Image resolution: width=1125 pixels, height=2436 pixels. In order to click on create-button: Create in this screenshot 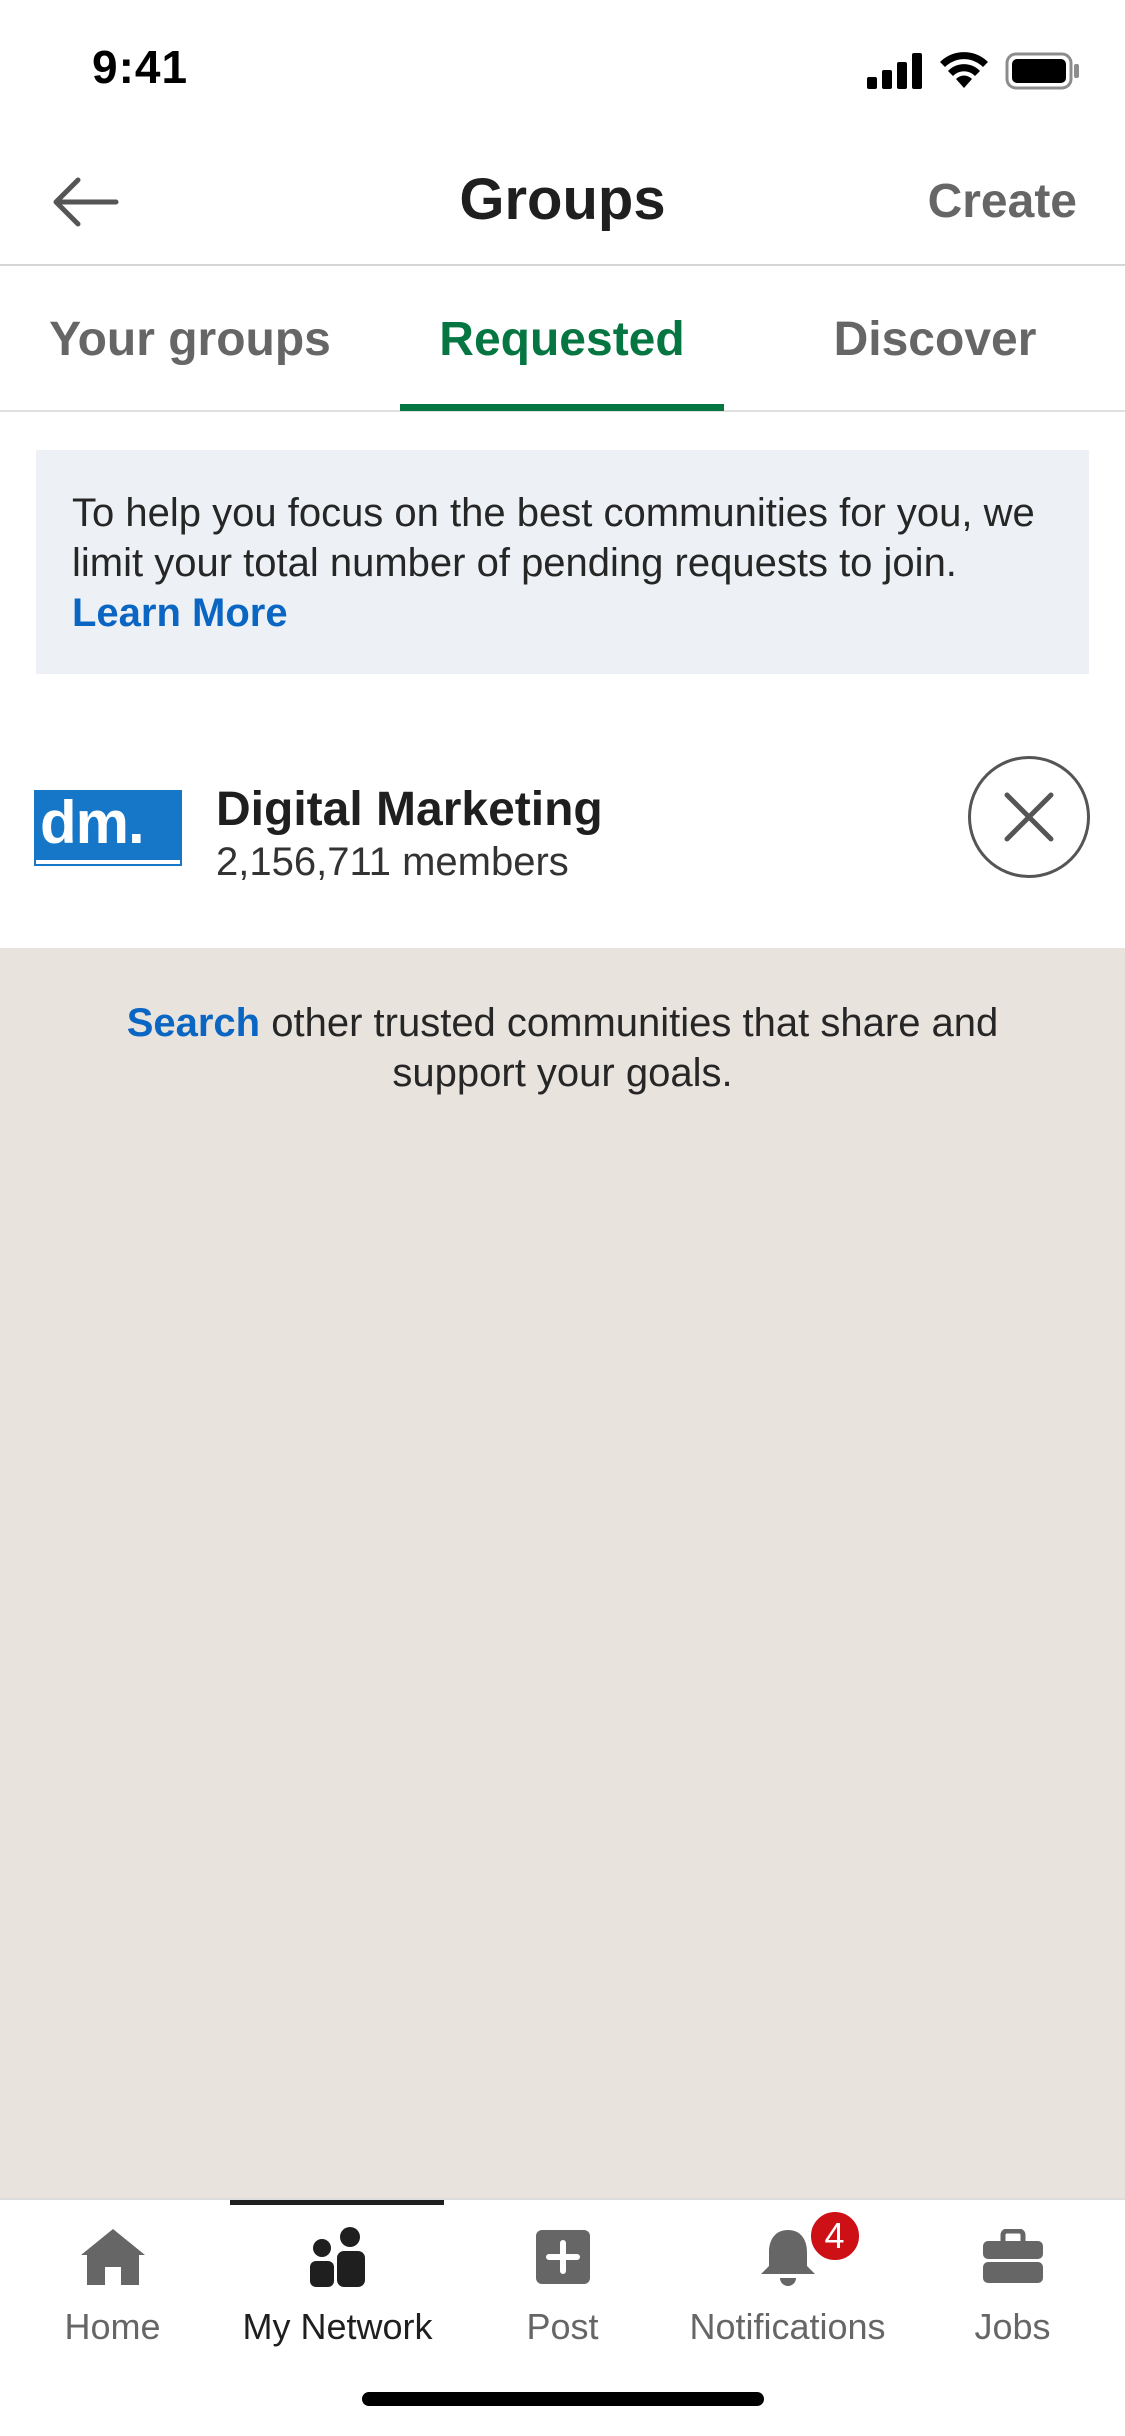, I will do `click(1002, 201)`.